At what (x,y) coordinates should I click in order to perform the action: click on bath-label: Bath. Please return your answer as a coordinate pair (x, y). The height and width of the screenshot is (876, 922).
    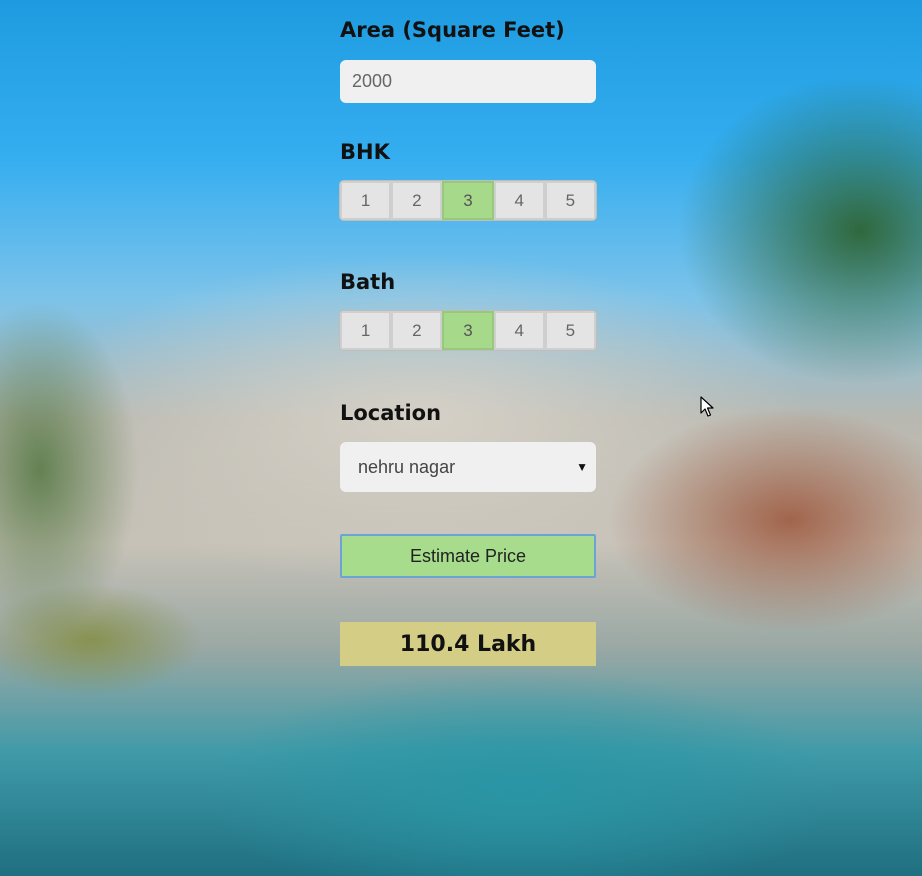
    Looking at the image, I should click on (368, 282).